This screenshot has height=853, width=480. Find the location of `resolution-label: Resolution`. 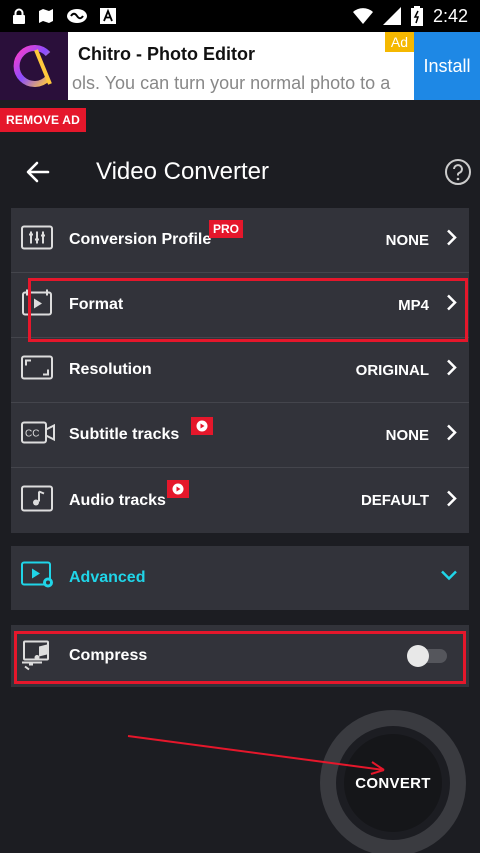

resolution-label: Resolution is located at coordinates (110, 369).